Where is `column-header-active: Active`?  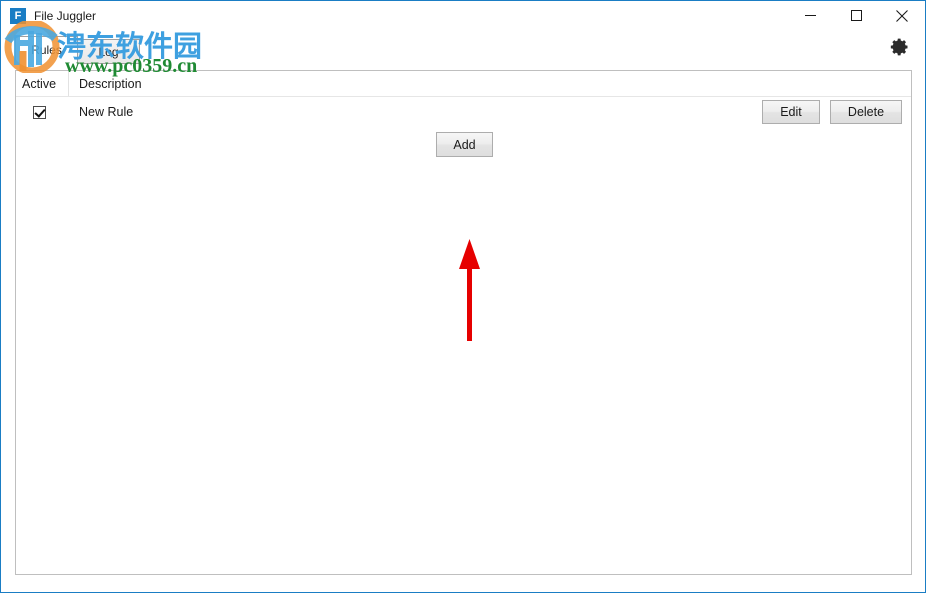 column-header-active: Active is located at coordinates (42, 83).